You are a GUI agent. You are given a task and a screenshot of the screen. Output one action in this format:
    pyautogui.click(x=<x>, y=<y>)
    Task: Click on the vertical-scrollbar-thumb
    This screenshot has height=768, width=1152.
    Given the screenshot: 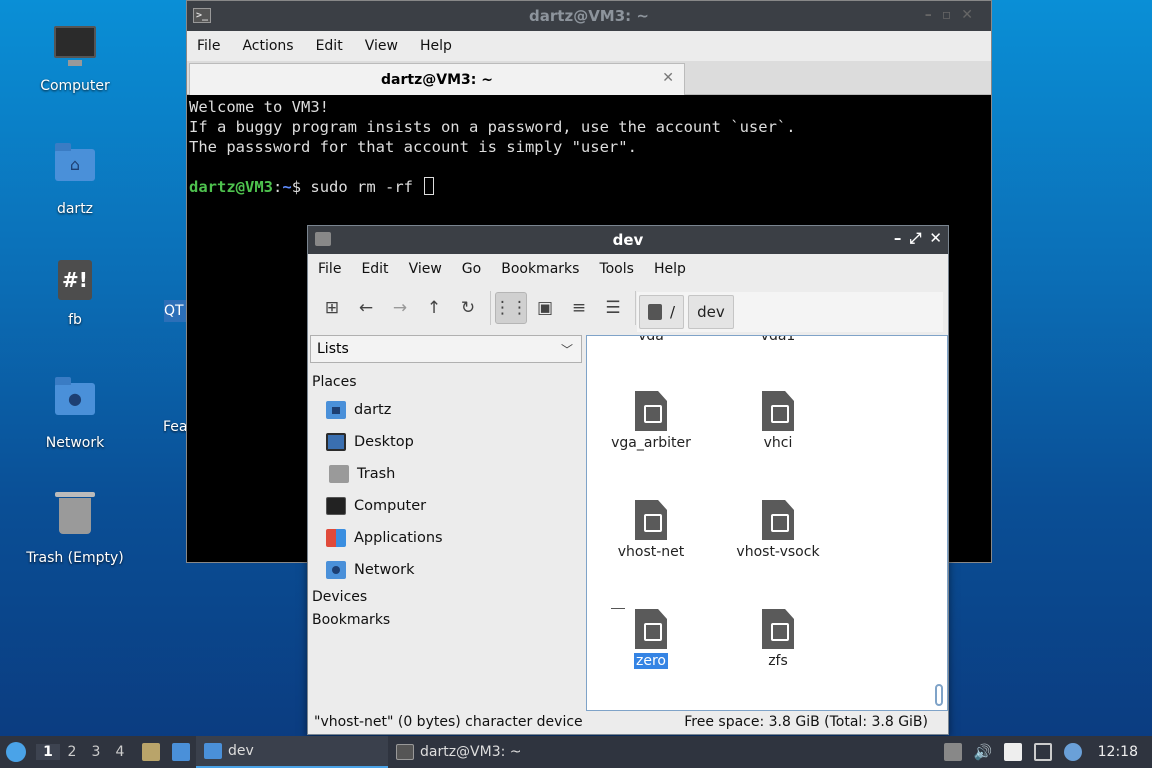 What is the action you would take?
    pyautogui.click(x=939, y=695)
    